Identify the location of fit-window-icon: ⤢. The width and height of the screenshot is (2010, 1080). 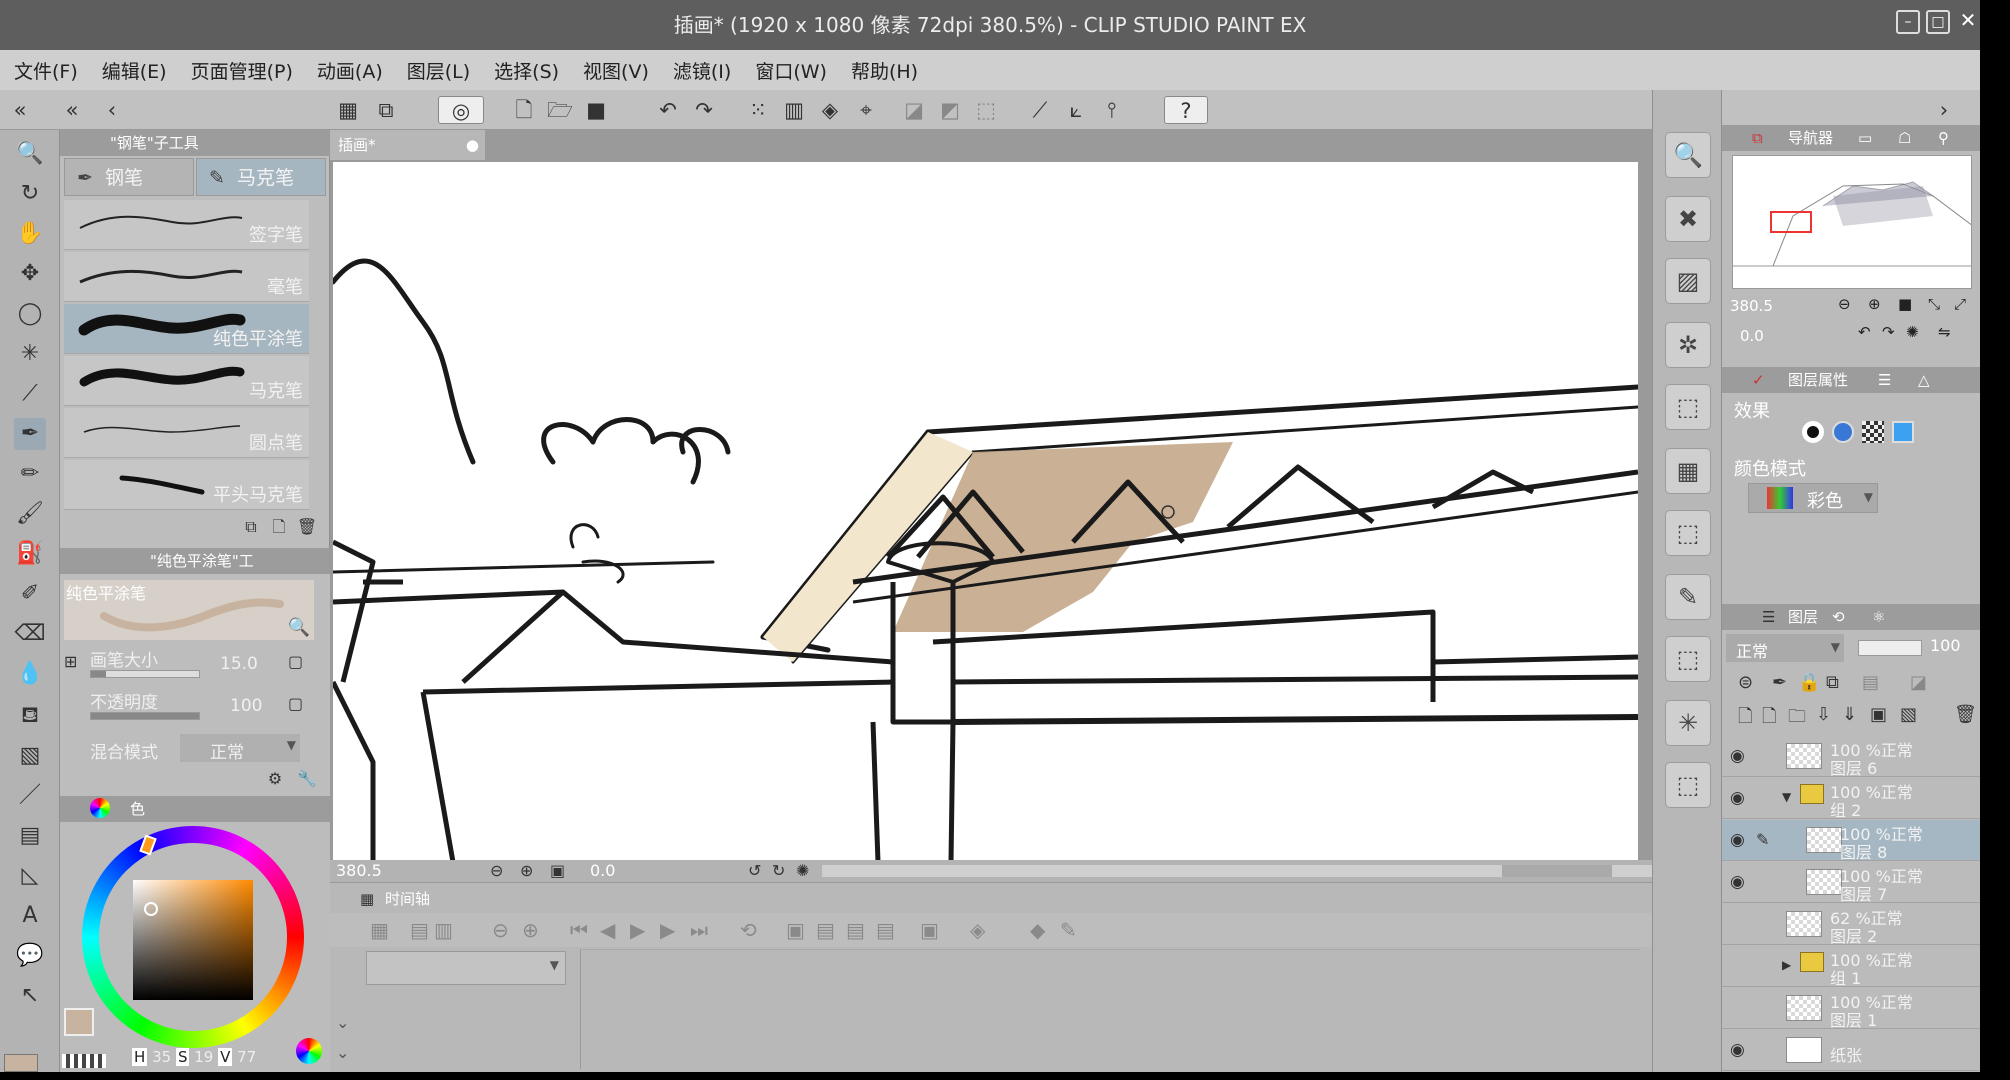
(1960, 304).